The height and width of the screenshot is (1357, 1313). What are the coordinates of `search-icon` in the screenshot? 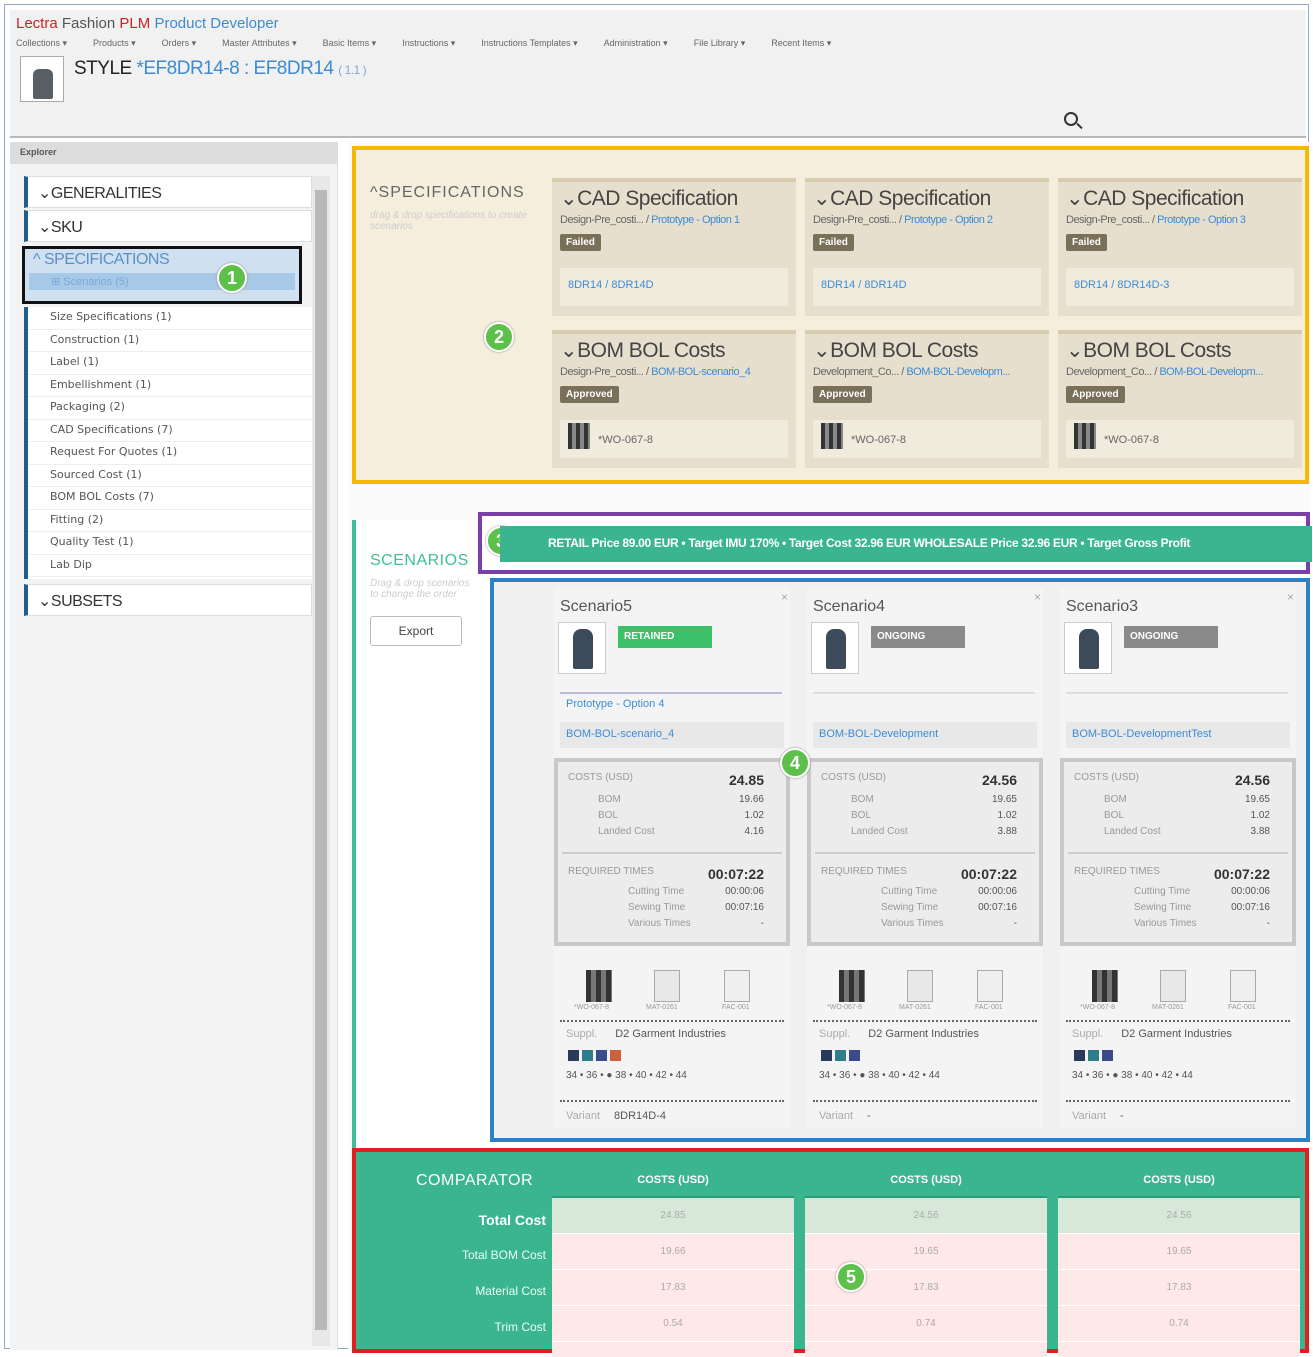 It's located at (1072, 120).